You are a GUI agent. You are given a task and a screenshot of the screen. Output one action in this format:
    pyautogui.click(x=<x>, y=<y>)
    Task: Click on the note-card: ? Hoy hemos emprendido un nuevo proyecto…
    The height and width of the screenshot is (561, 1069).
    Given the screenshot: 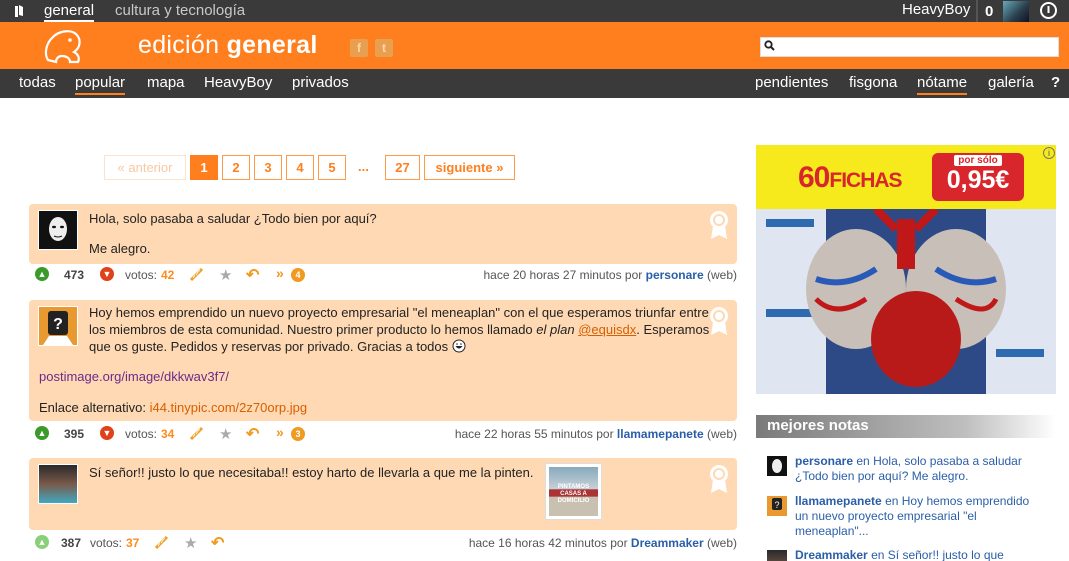 What is the action you would take?
    pyautogui.click(x=383, y=360)
    